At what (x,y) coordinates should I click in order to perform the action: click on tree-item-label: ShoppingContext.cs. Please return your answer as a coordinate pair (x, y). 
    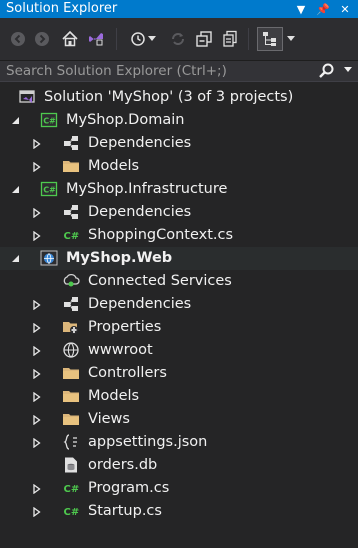
    Looking at the image, I should click on (161, 235).